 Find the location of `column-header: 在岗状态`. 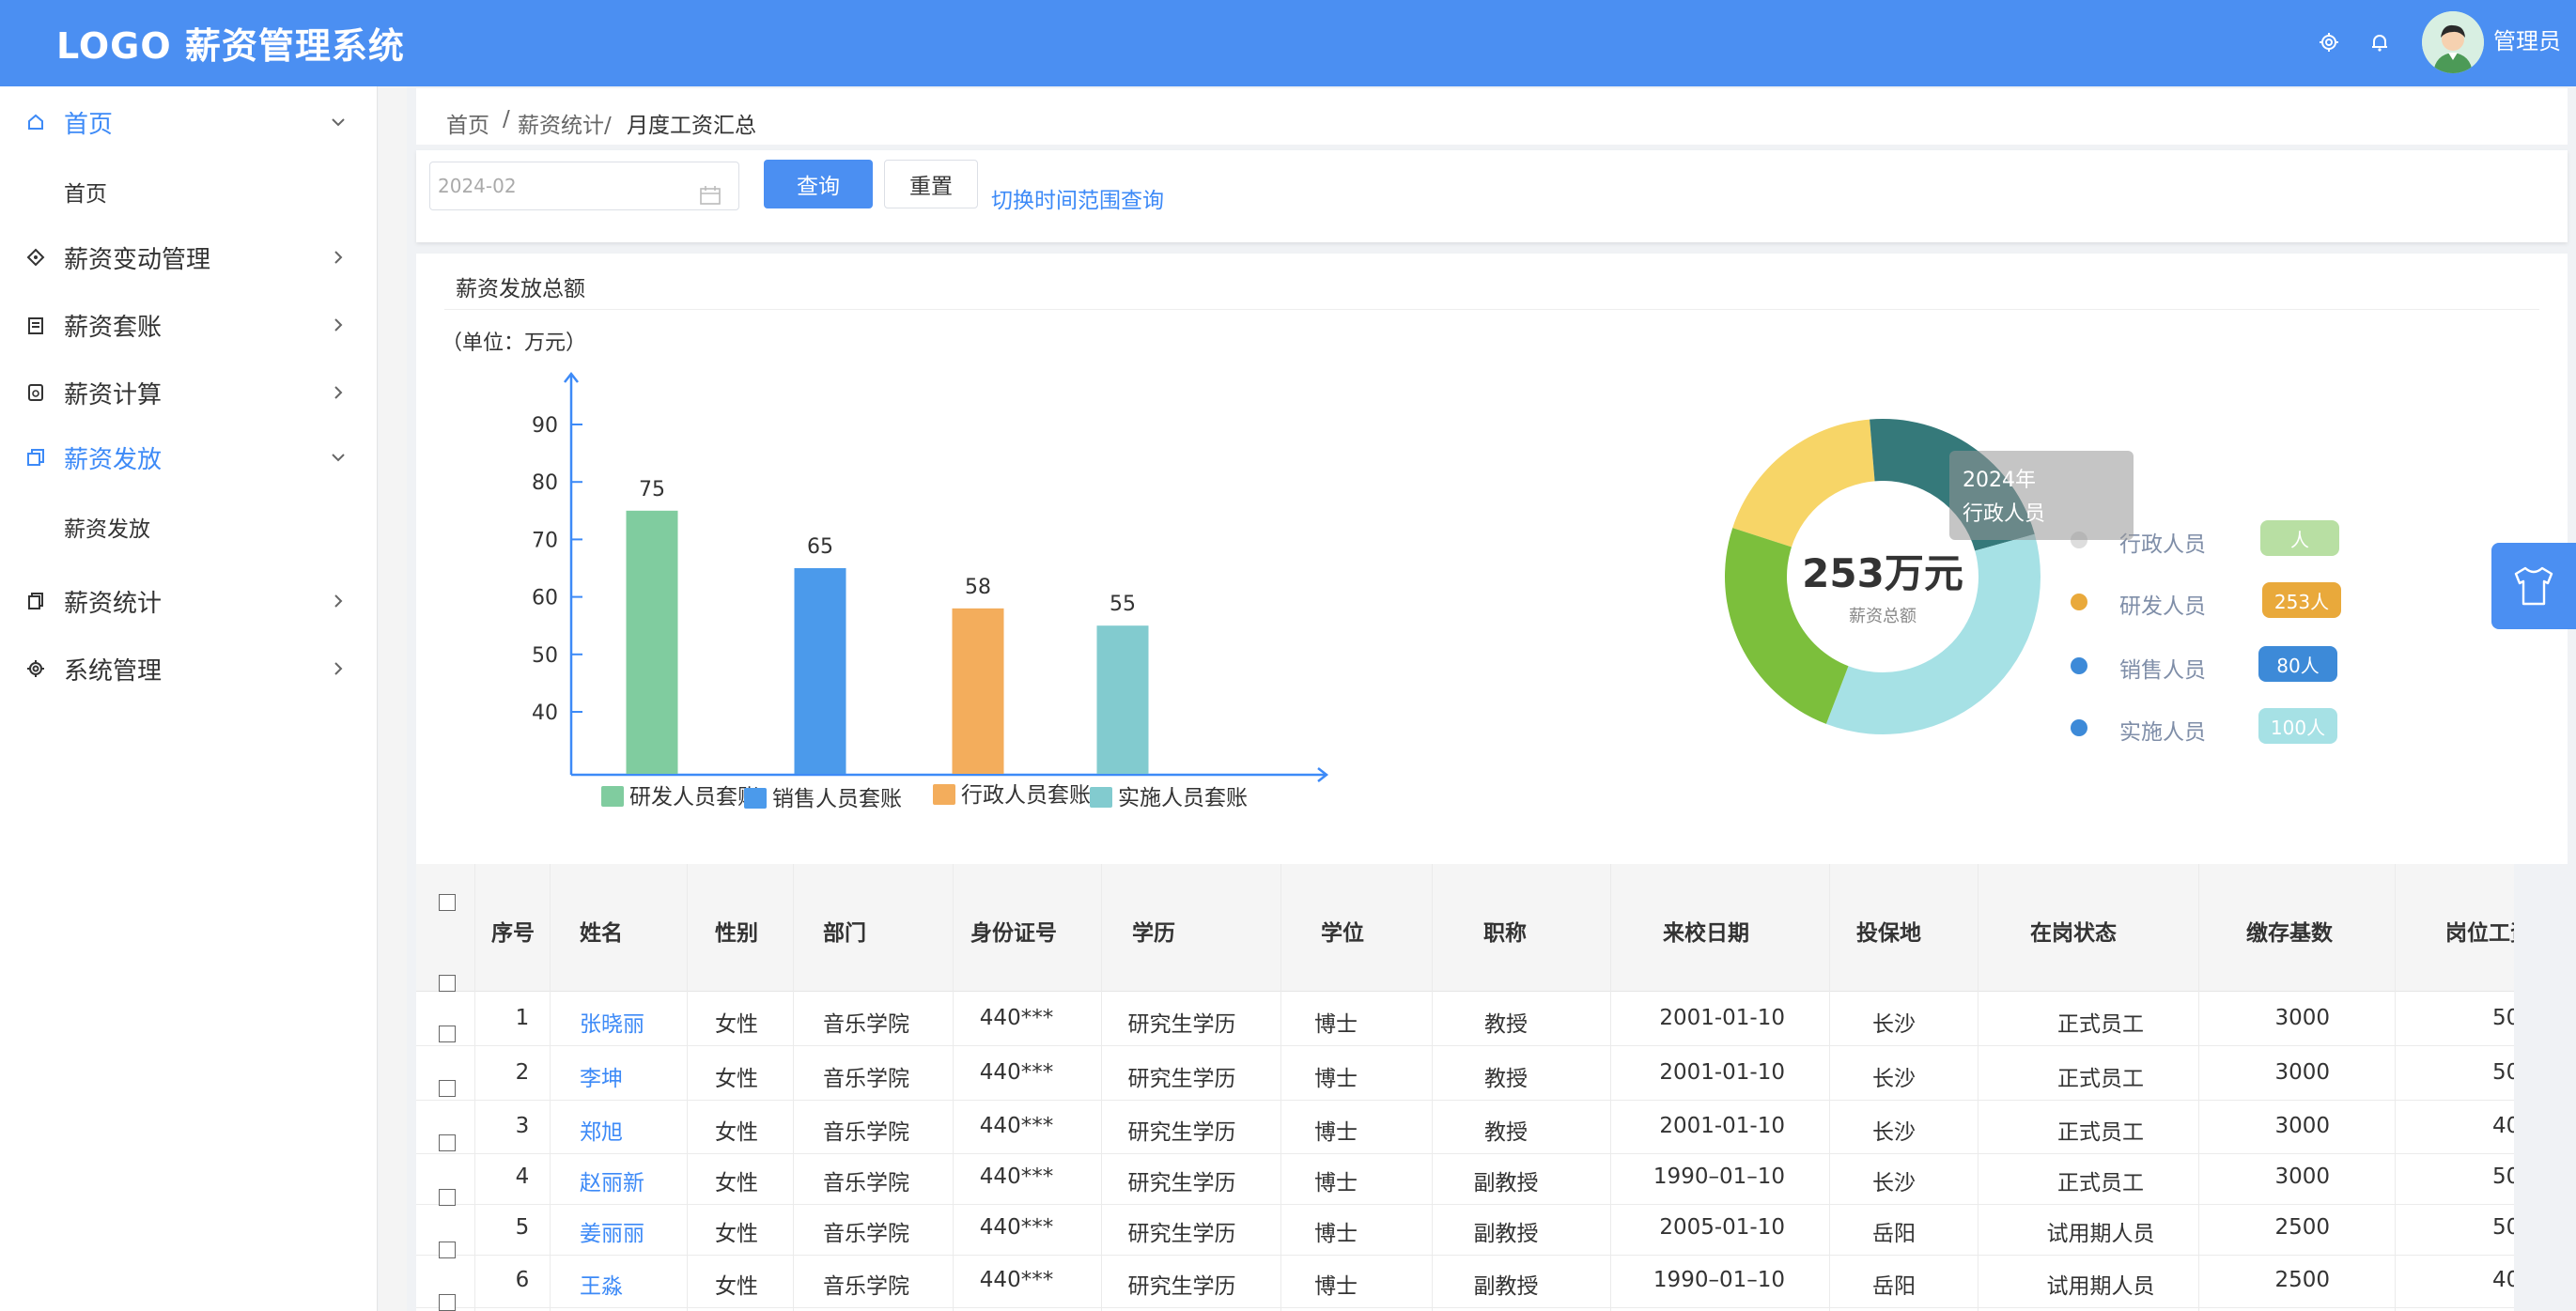

column-header: 在岗状态 is located at coordinates (2074, 931).